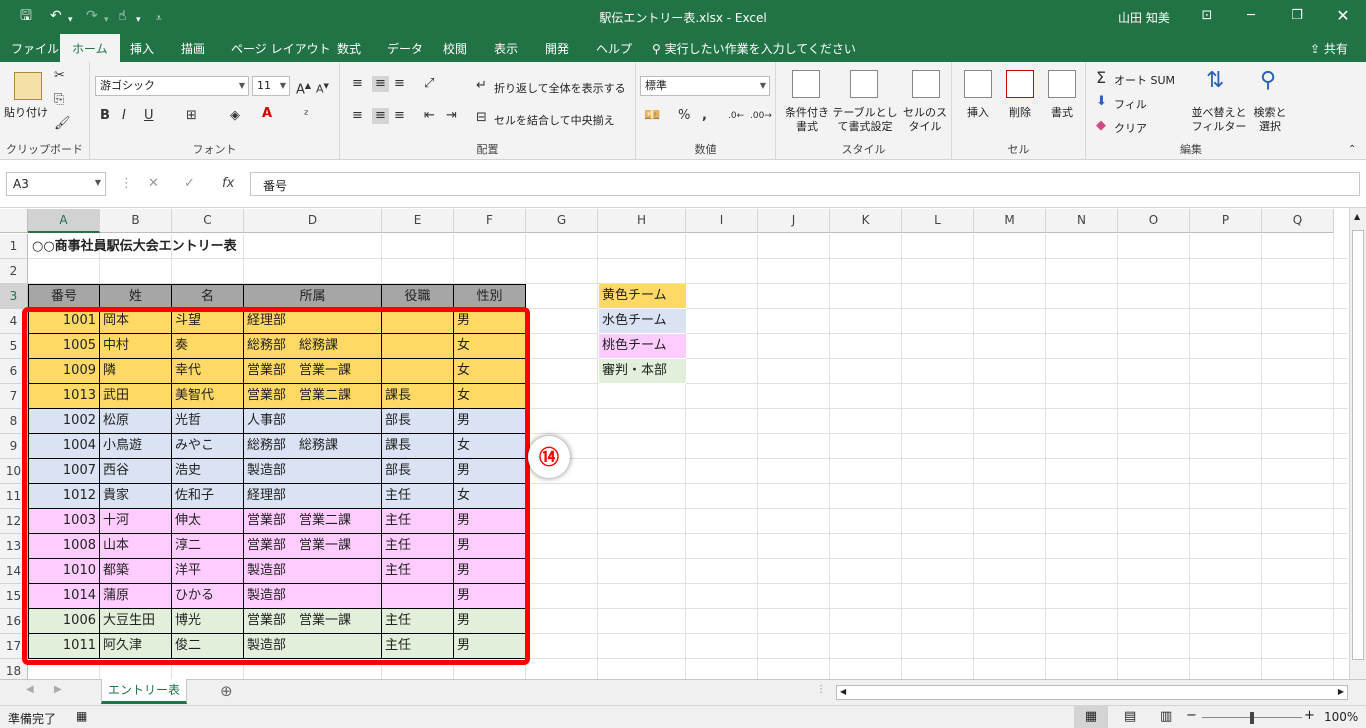  What do you see at coordinates (380, 84) in the screenshot?
I see `align-middle-icon: ≡` at bounding box center [380, 84].